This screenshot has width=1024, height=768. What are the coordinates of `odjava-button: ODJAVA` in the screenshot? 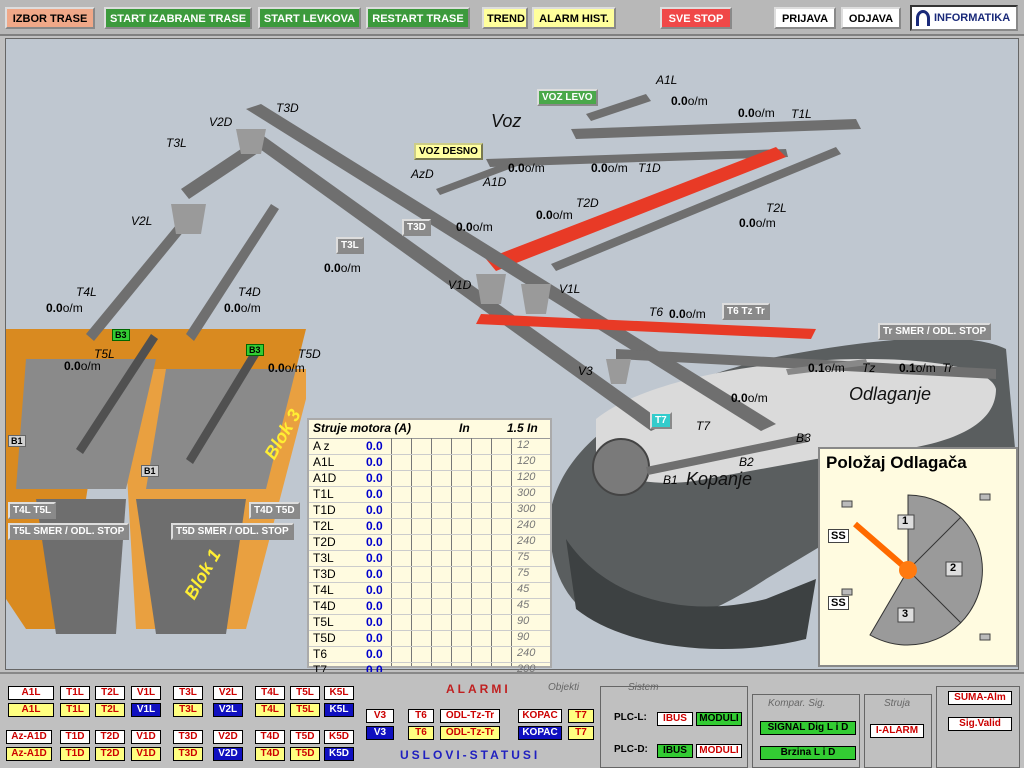 It's located at (871, 18).